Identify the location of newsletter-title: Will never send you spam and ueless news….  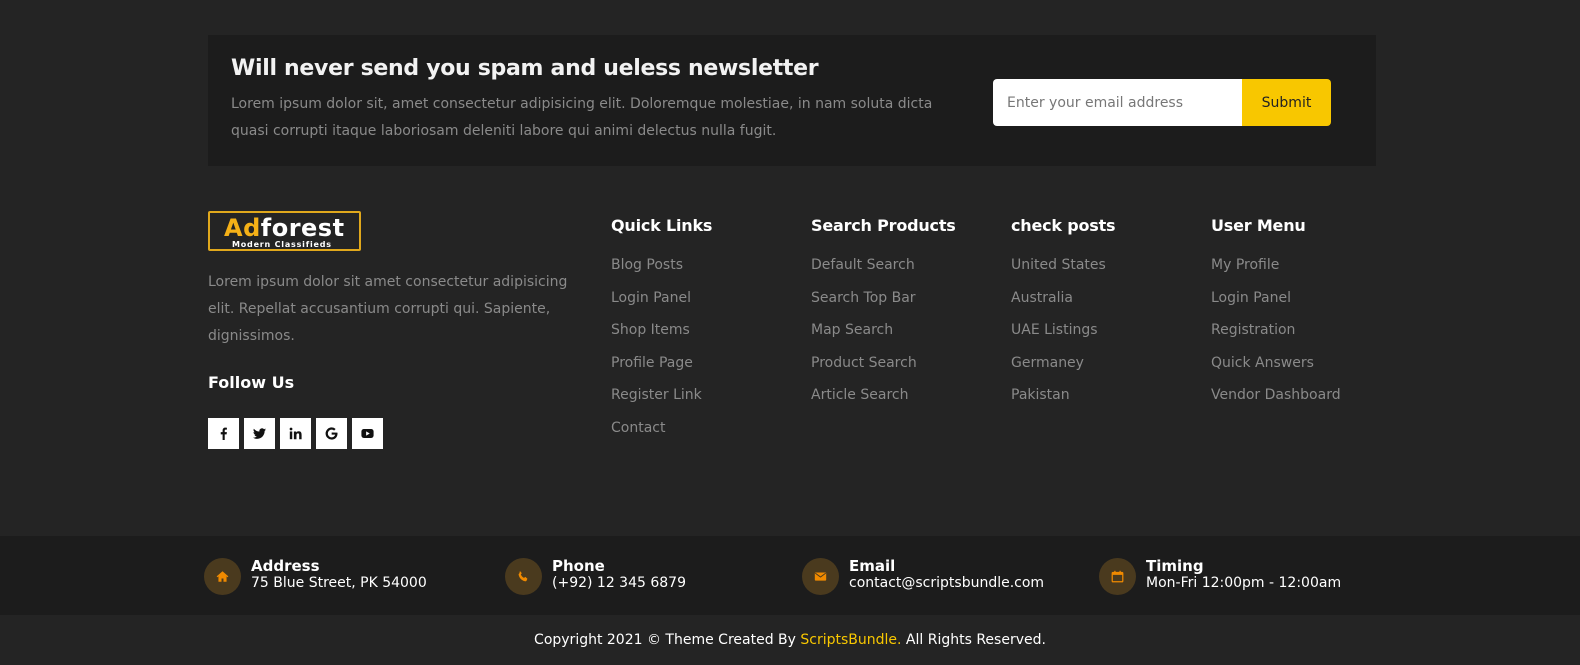
(525, 68).